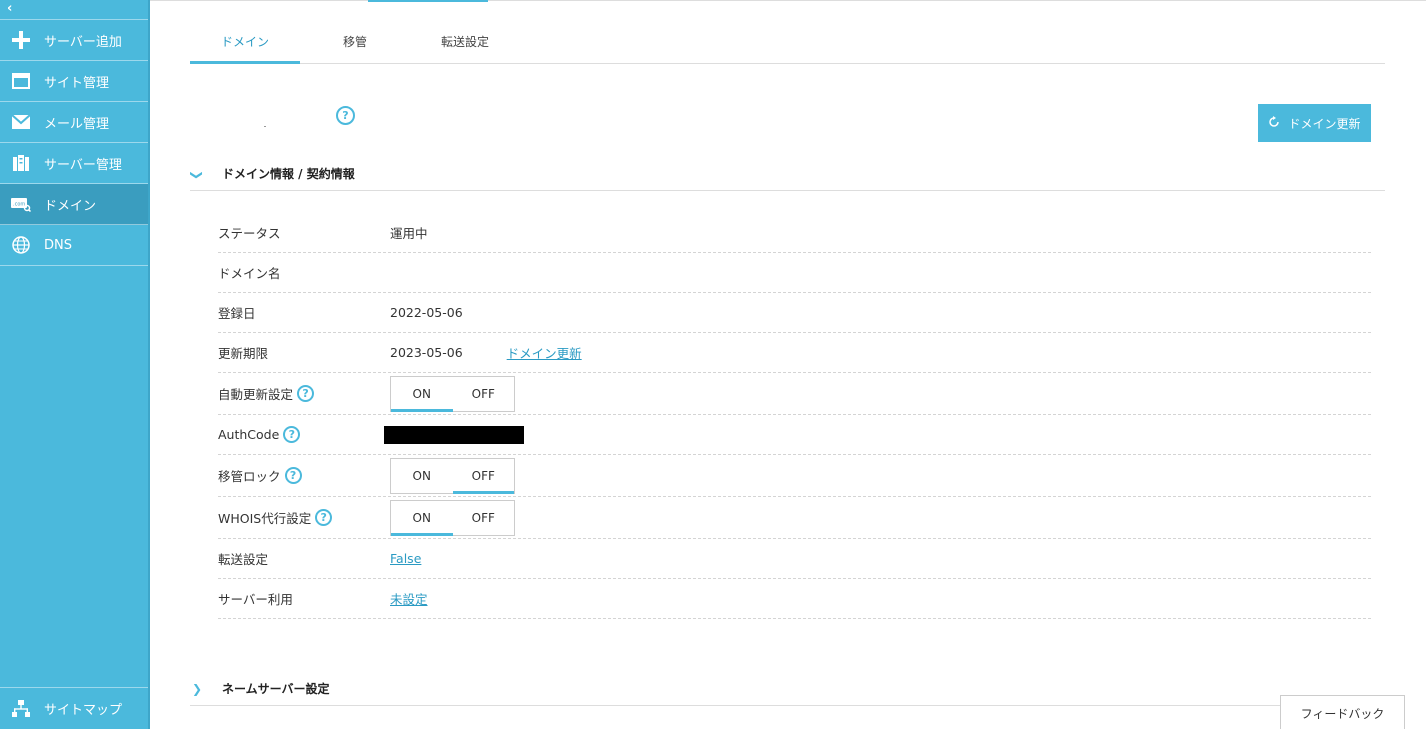 The height and width of the screenshot is (729, 1426). Describe the element at coordinates (249, 273) in the screenshot. I see `row-label: ドメイン名` at that location.